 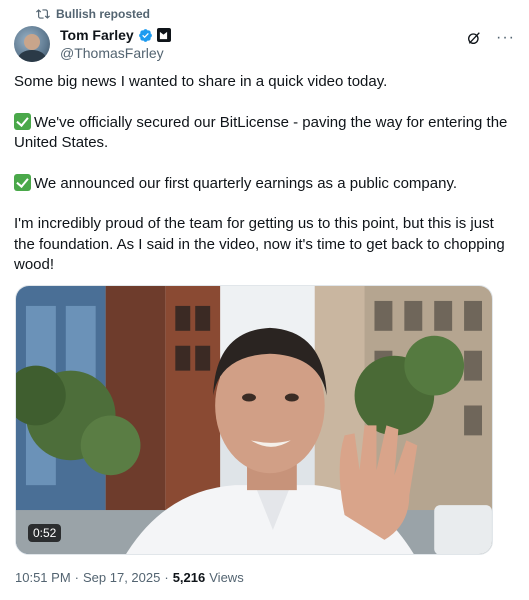 What do you see at coordinates (43, 577) in the screenshot?
I see `tweet-time: 10:51 PM` at bounding box center [43, 577].